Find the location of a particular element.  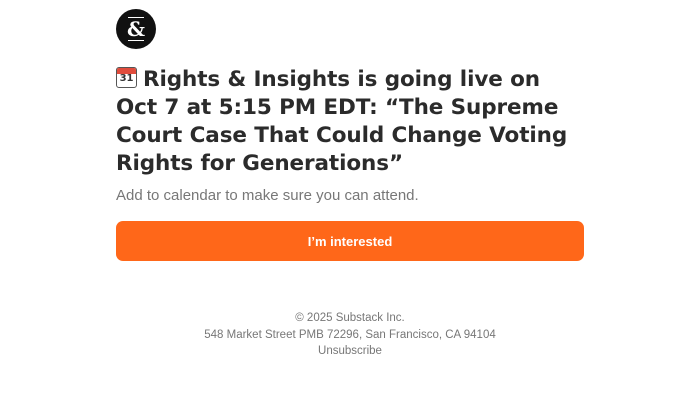

publication-logo: & is located at coordinates (136, 29).